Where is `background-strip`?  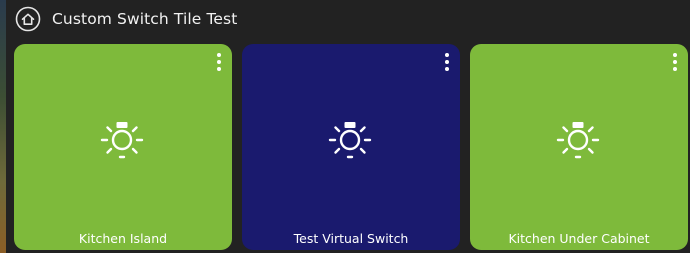
background-strip is located at coordinates (3, 126).